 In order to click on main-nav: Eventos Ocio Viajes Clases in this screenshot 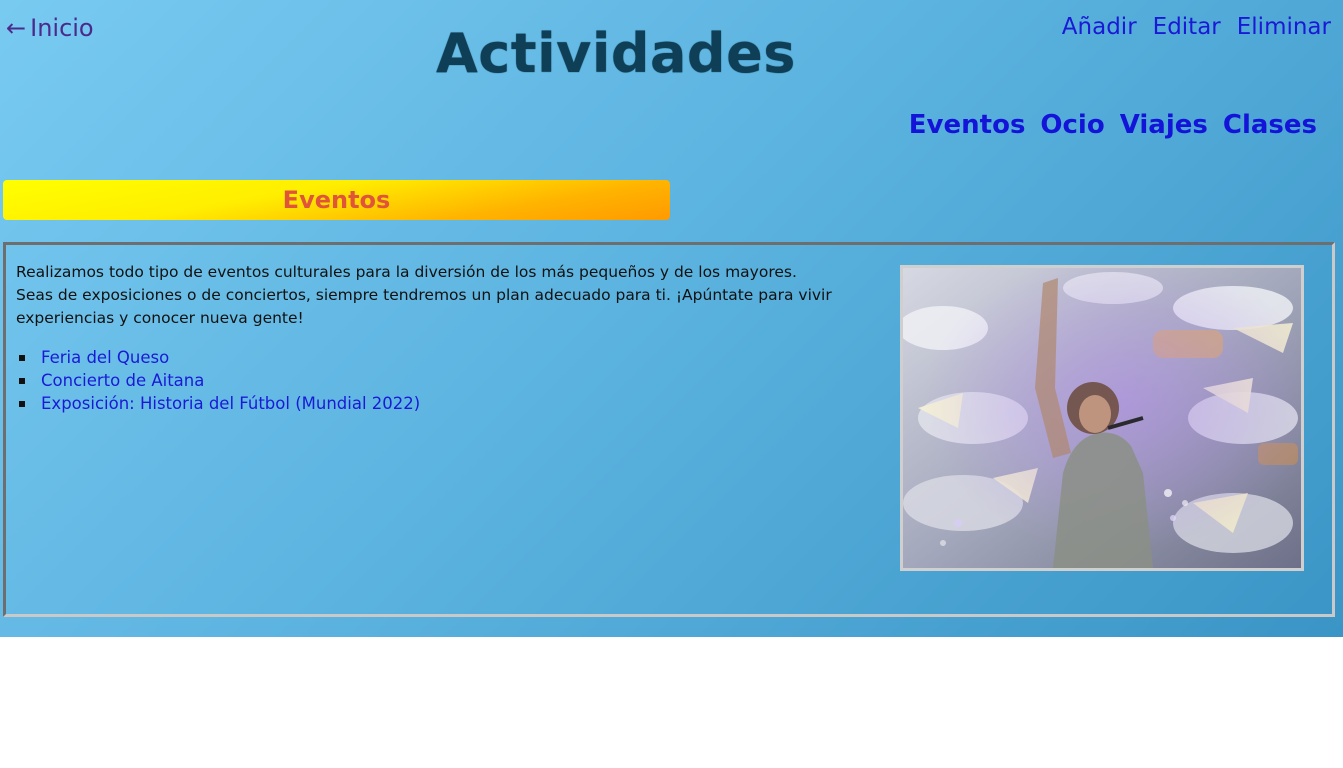, I will do `click(1113, 125)`.